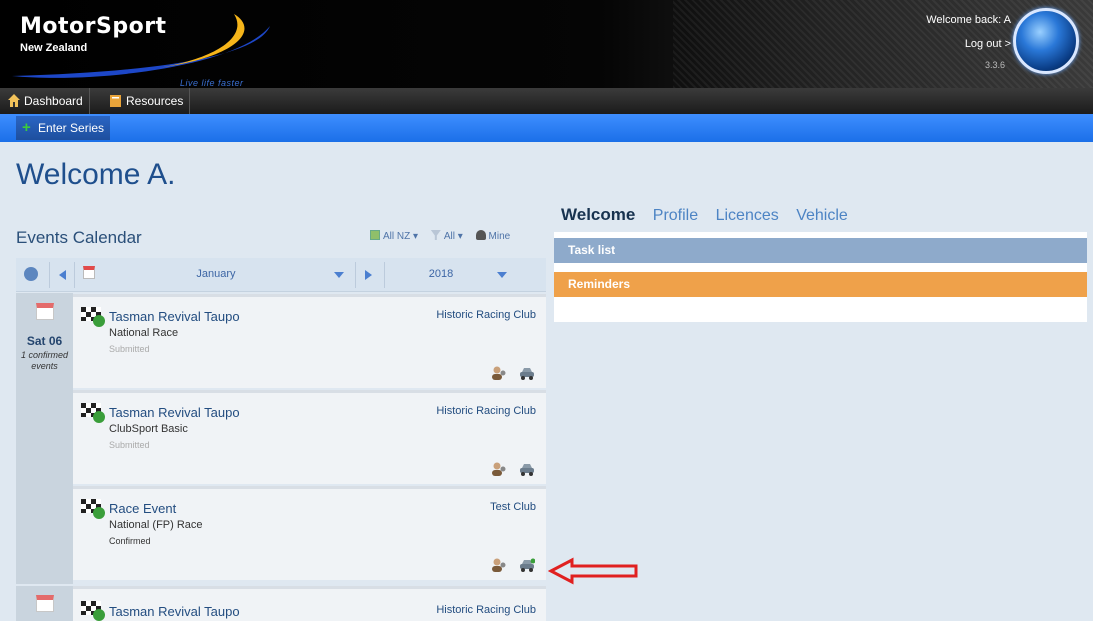 The width and height of the screenshot is (1093, 621). I want to click on date-column, so click(44, 603).